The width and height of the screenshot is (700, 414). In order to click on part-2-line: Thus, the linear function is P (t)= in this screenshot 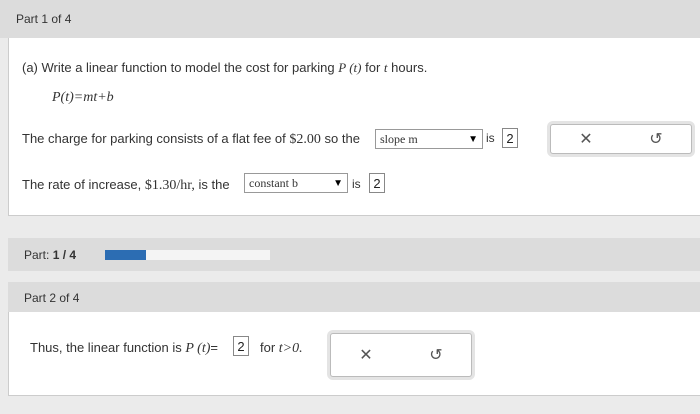, I will do `click(124, 348)`.